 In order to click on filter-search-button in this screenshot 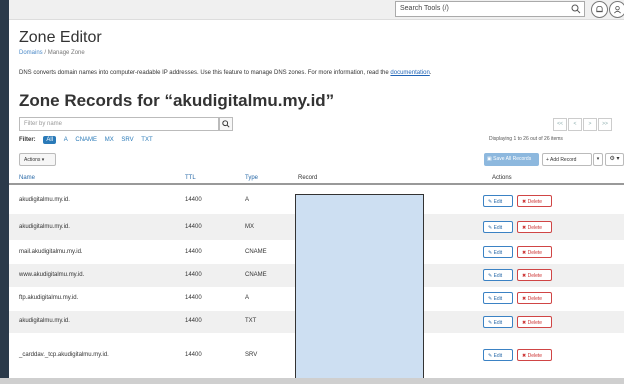, I will do `click(226, 124)`.